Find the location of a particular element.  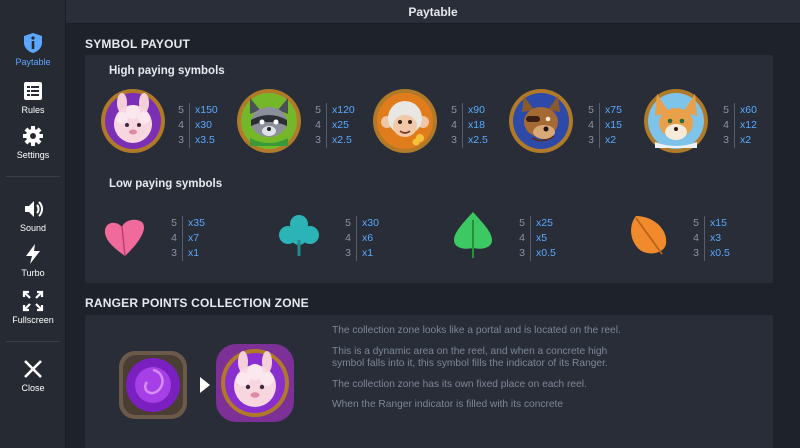

sidebar-item-fullscreen: Fullscreen is located at coordinates (33, 307).